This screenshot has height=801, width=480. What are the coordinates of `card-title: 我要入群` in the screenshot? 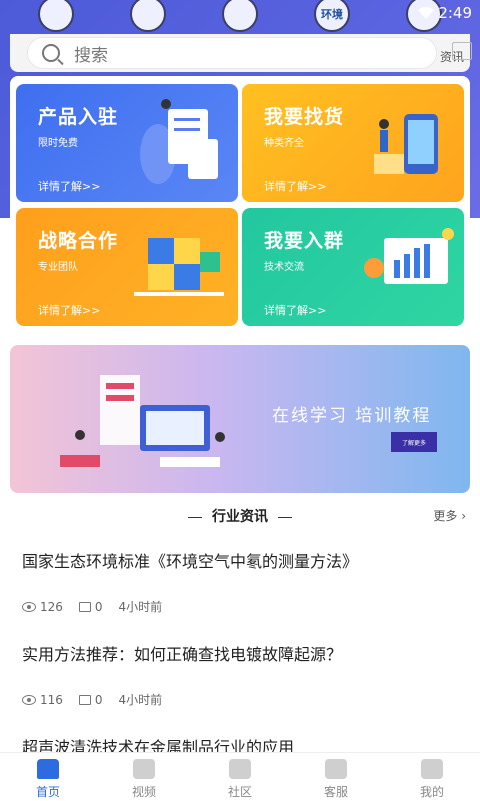 It's located at (304, 241).